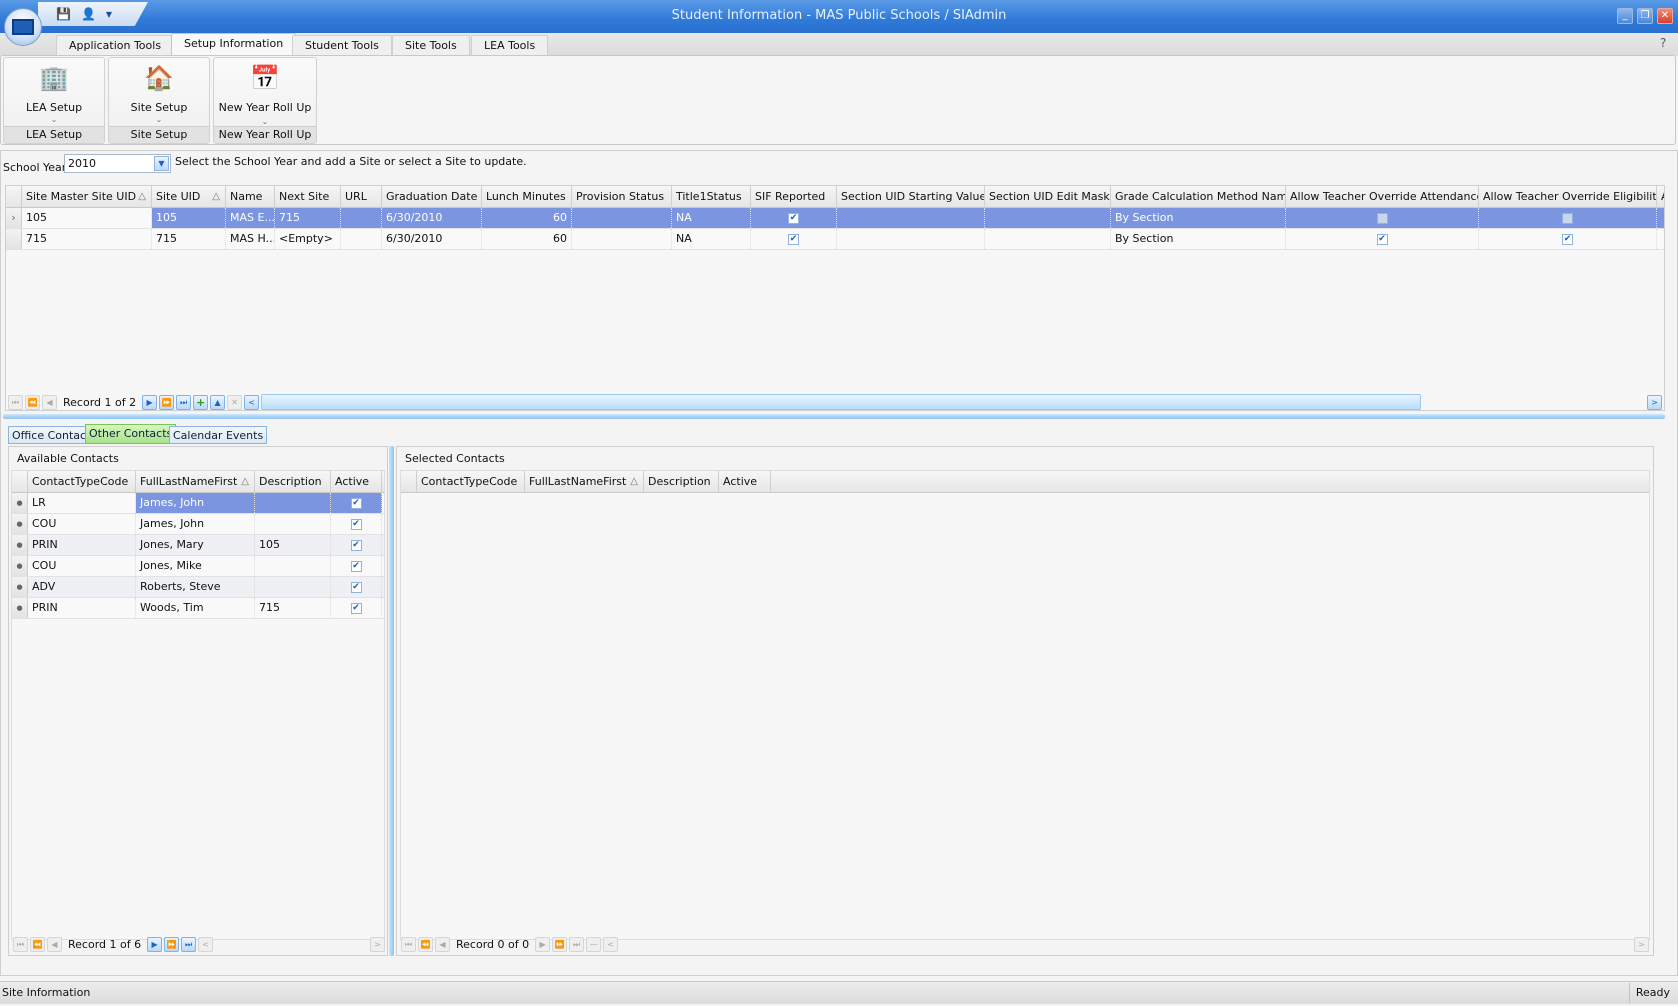  Describe the element at coordinates (594, 944) in the screenshot. I see `remove-record-button: —` at that location.